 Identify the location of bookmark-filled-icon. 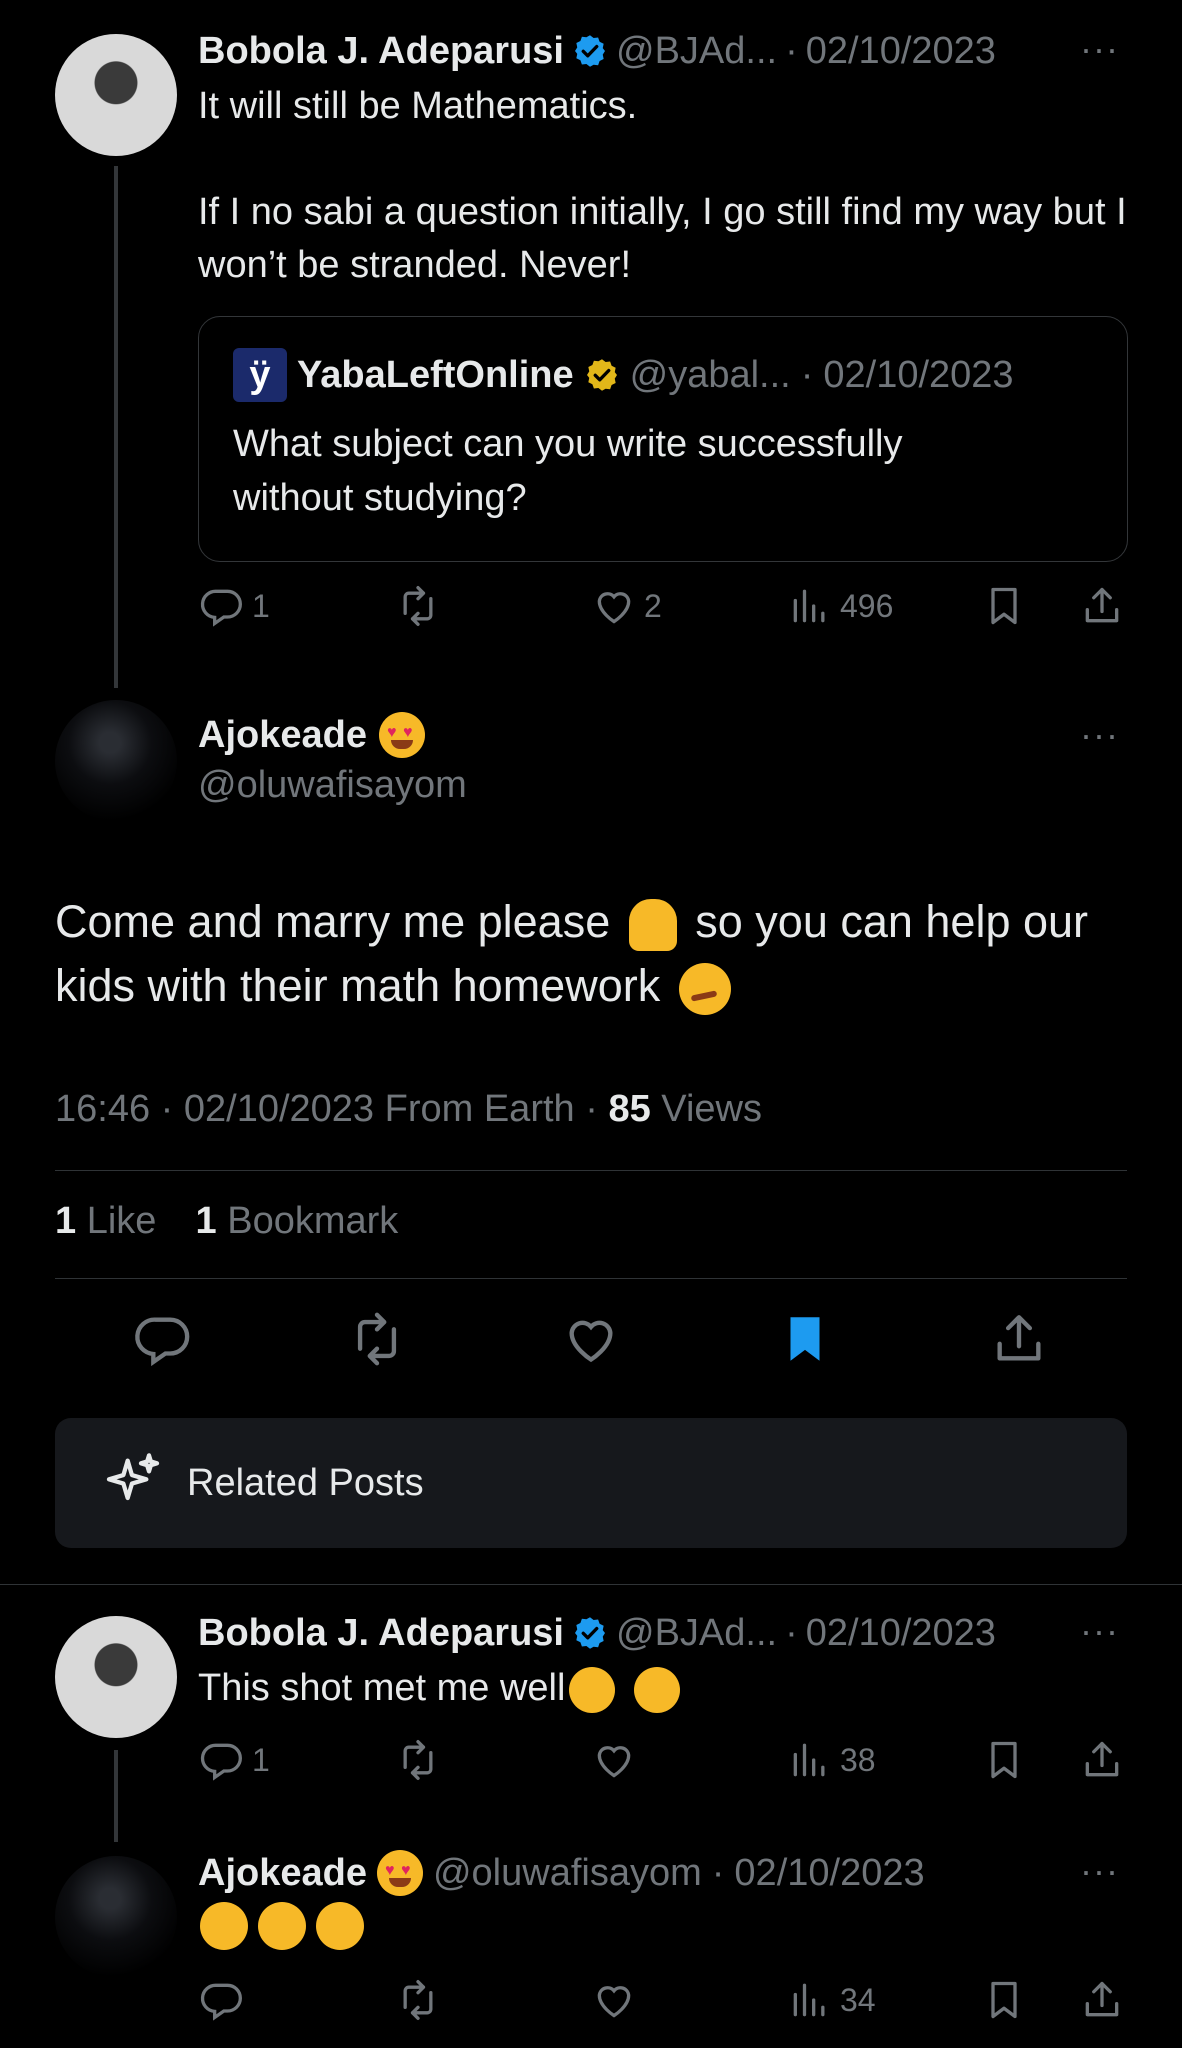
(805, 1339).